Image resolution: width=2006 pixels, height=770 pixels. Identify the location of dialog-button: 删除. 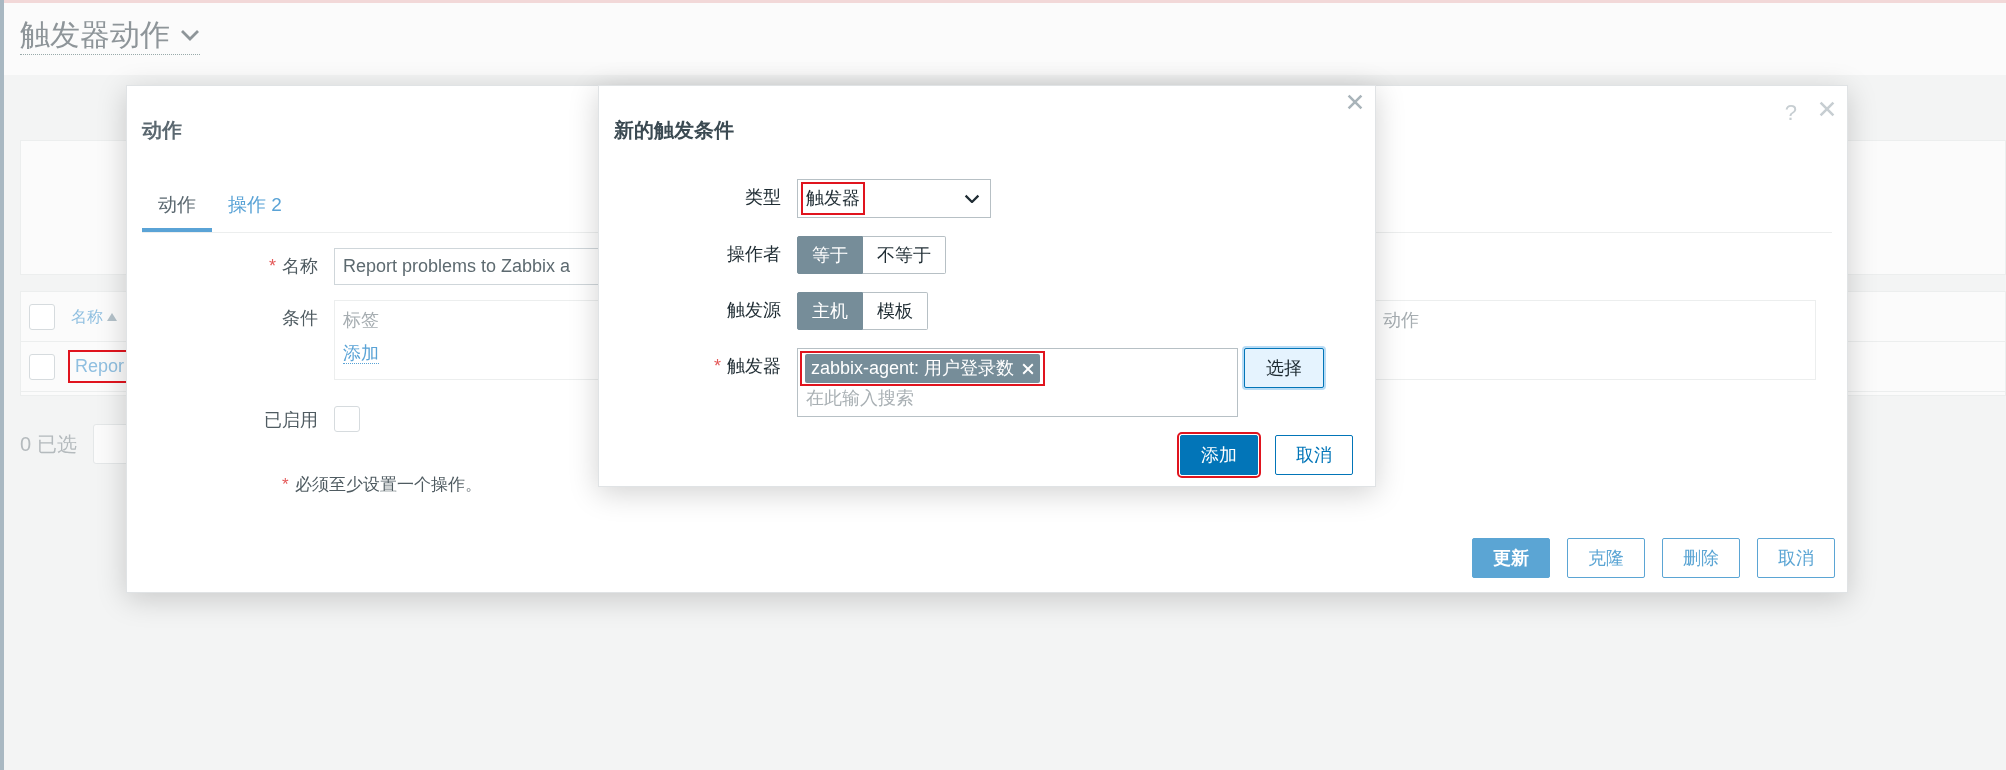
(1701, 558).